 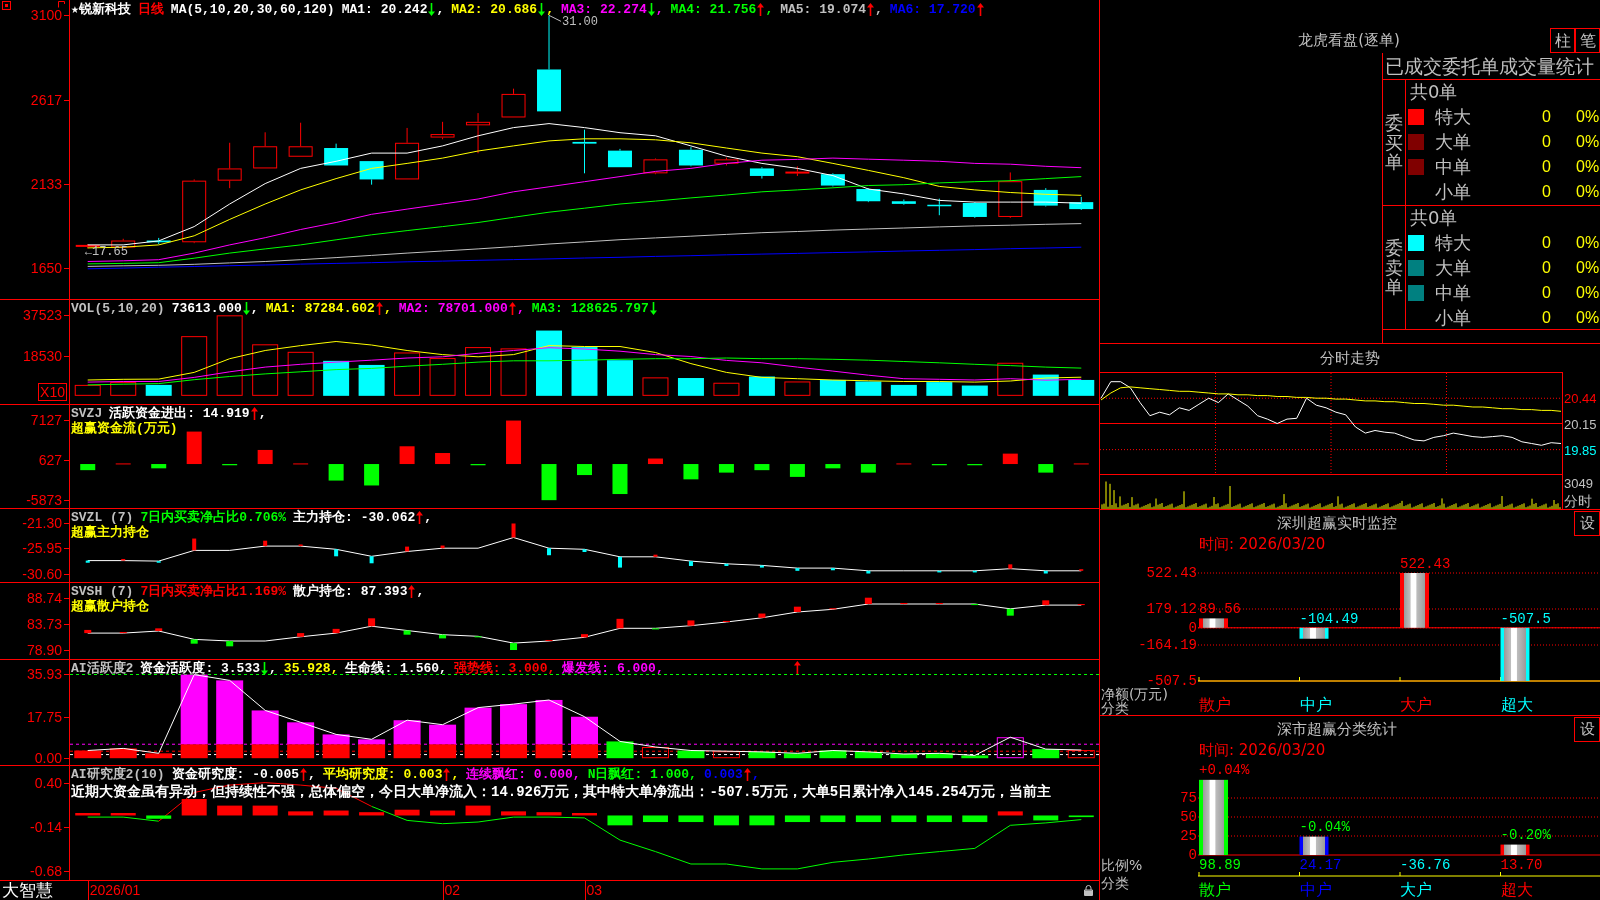 I want to click on axis-tick-label: 179.12, so click(x=1171, y=609).